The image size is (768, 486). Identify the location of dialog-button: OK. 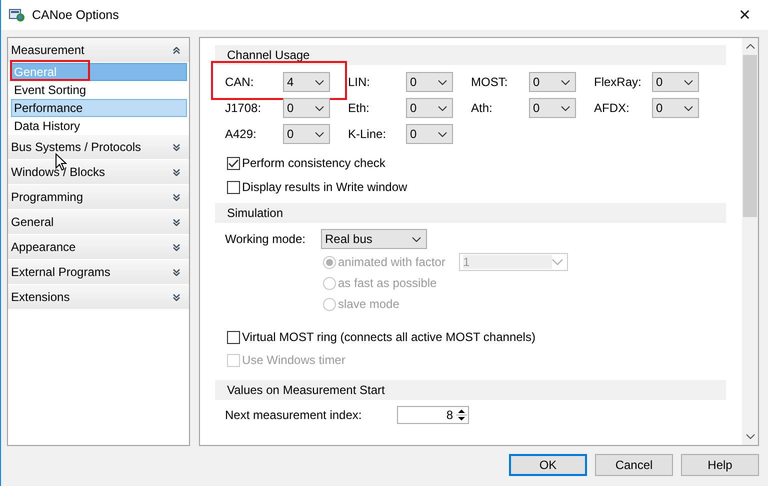
(548, 465).